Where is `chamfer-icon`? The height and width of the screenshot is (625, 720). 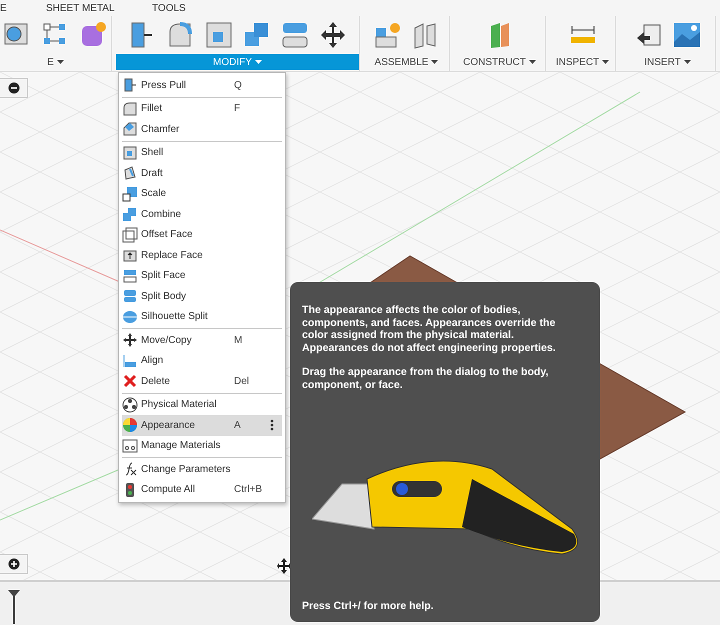 chamfer-icon is located at coordinates (130, 129).